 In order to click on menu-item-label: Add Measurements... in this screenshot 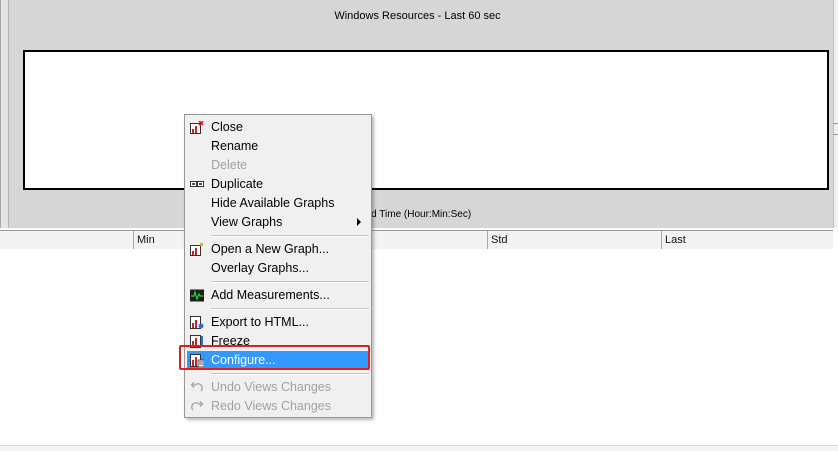, I will do `click(270, 295)`.